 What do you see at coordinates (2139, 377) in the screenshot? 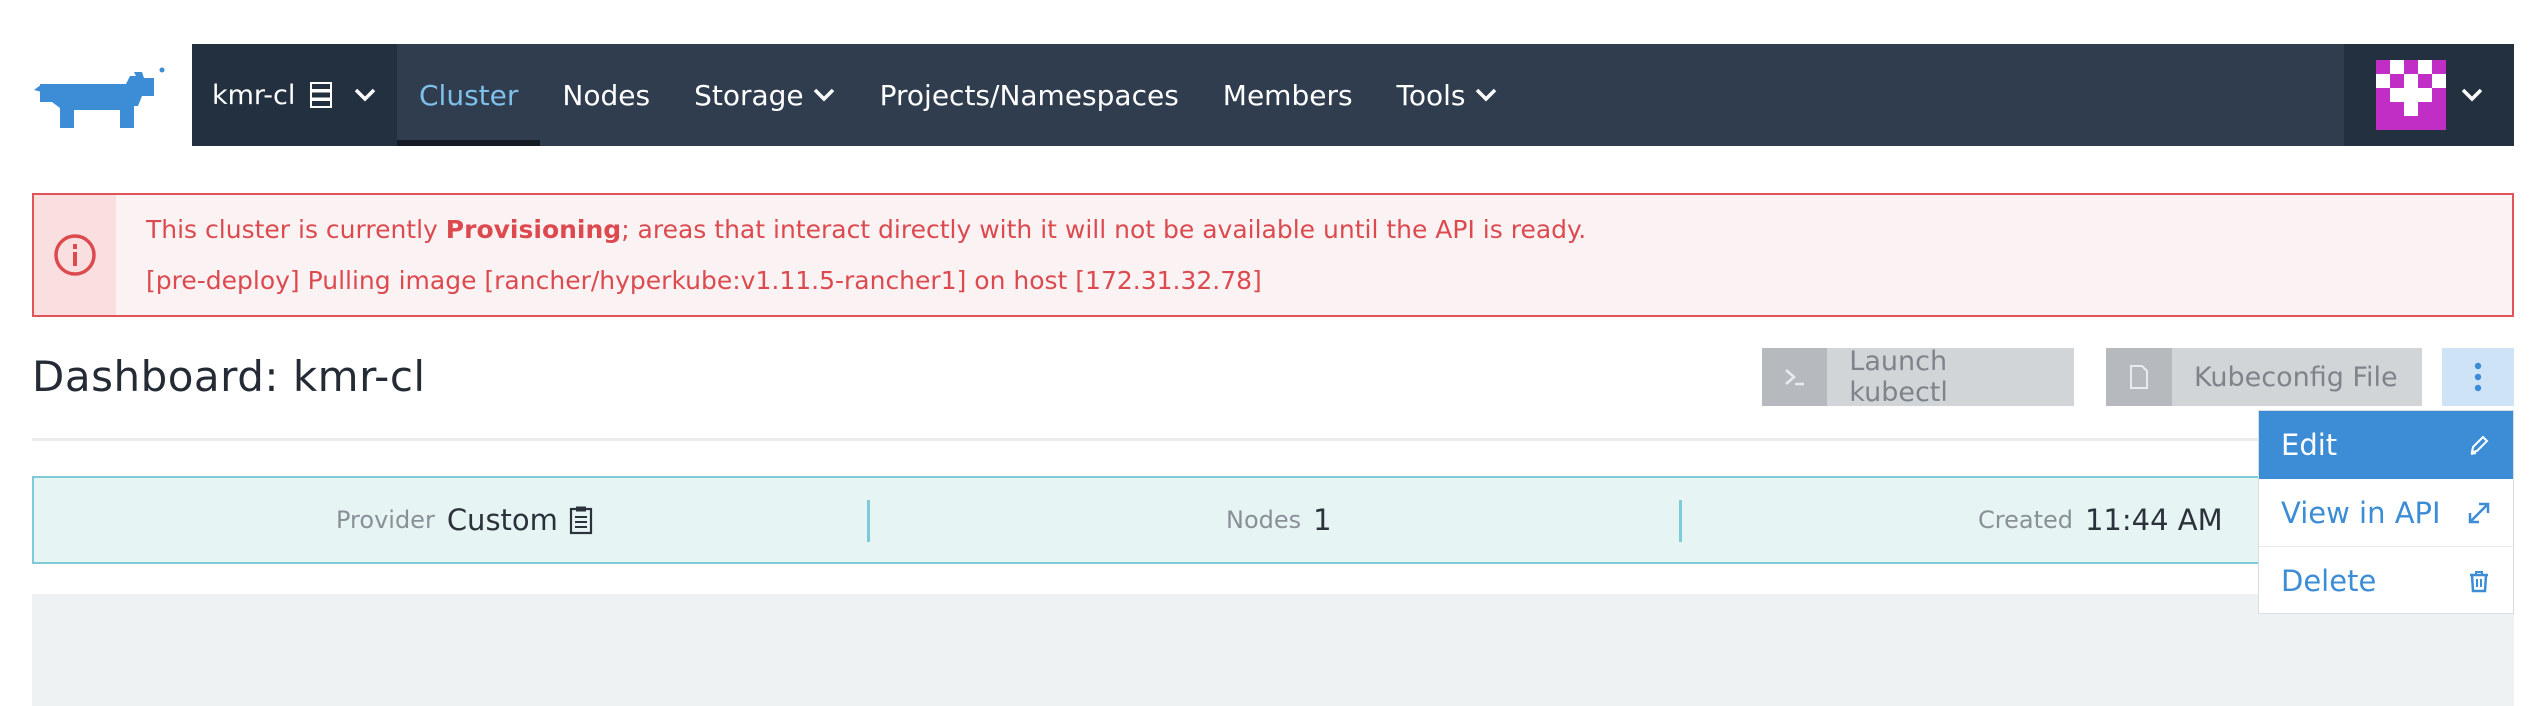
I see `file-icon` at bounding box center [2139, 377].